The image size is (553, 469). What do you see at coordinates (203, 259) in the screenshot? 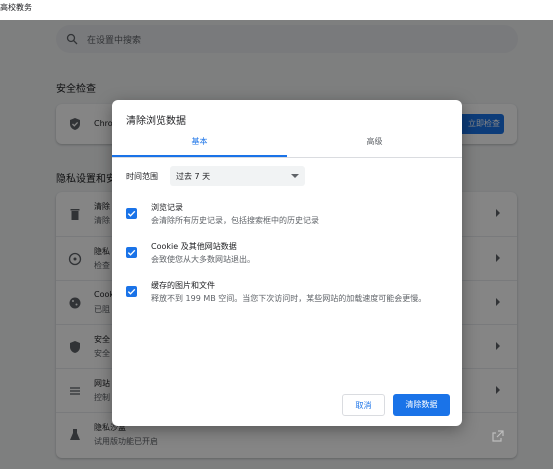
I see `option-desc: 会致使您从大多数网站退出。` at bounding box center [203, 259].